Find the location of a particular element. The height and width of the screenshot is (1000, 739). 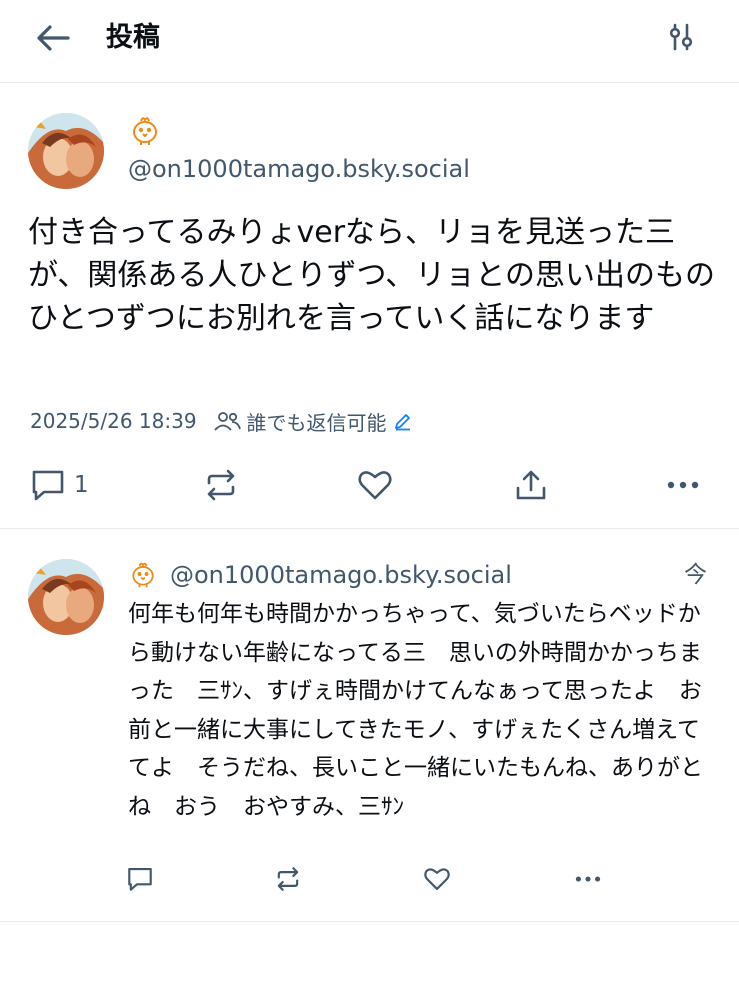

top-bar: 投稿 is located at coordinates (369, 41).